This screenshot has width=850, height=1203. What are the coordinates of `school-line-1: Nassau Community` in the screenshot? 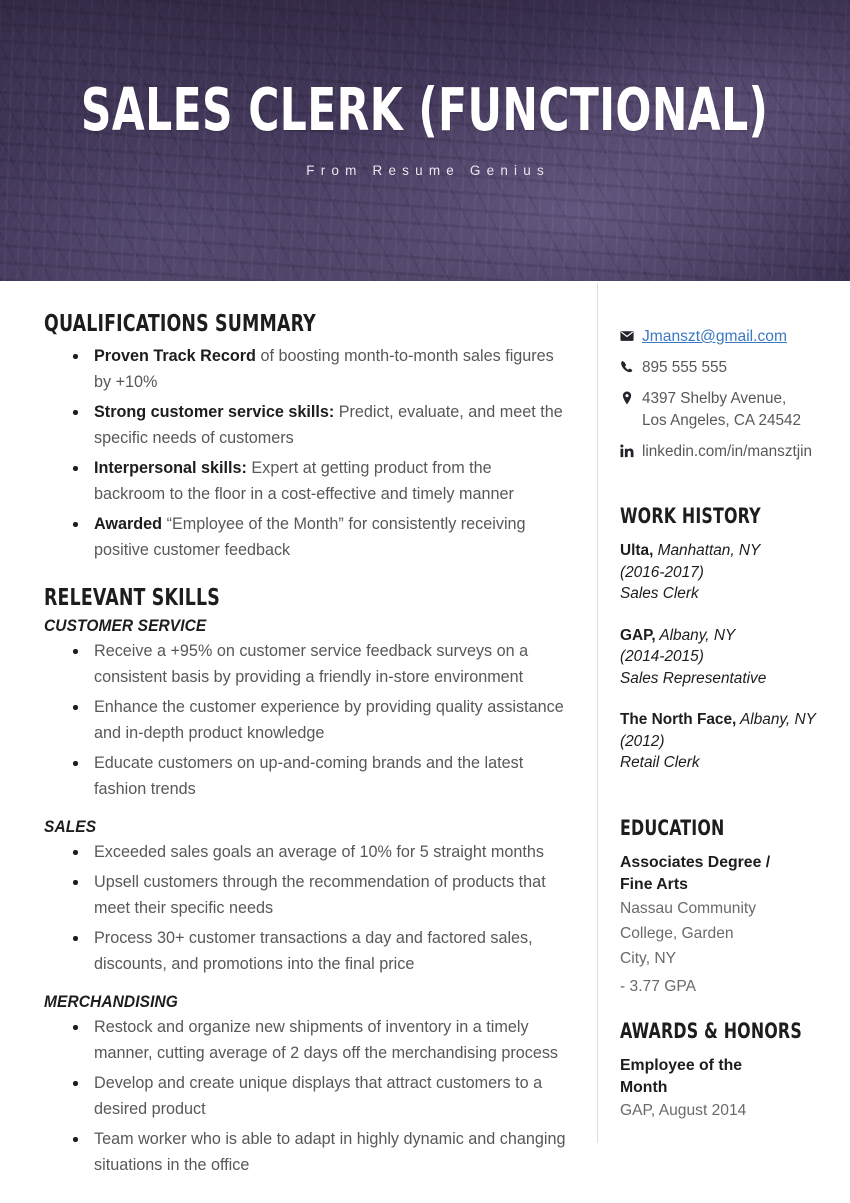 It's located at (688, 908).